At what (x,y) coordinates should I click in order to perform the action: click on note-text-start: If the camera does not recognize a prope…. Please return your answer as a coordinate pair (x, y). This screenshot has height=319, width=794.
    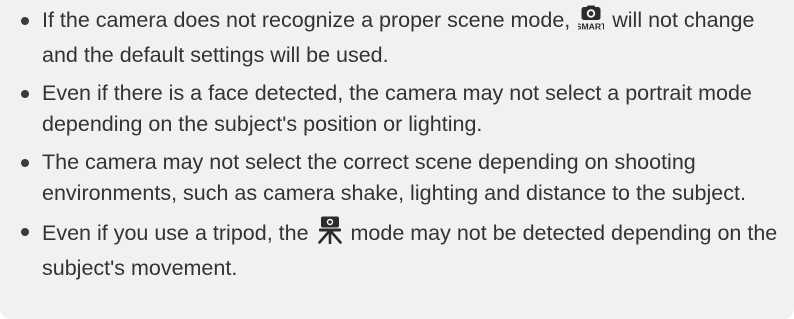
    Looking at the image, I should click on (306, 20).